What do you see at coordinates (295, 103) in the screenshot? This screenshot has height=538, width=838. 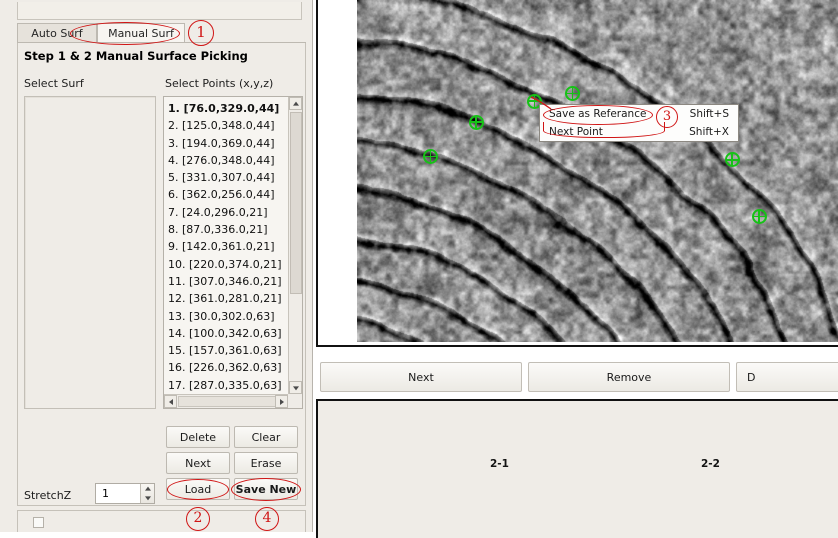 I see `scroll-up-icon` at bounding box center [295, 103].